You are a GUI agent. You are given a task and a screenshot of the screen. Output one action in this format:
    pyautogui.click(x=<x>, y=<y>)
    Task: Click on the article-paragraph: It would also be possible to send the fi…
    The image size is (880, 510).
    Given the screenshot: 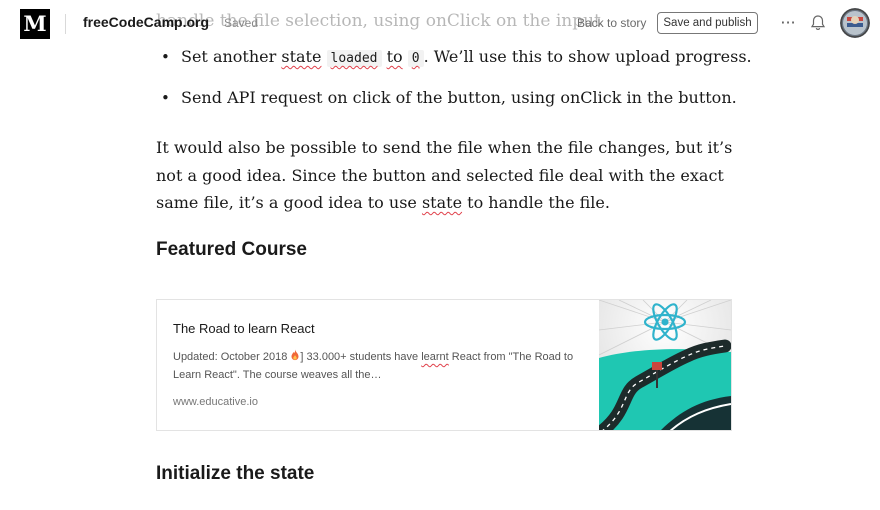 What is the action you would take?
    pyautogui.click(x=446, y=175)
    